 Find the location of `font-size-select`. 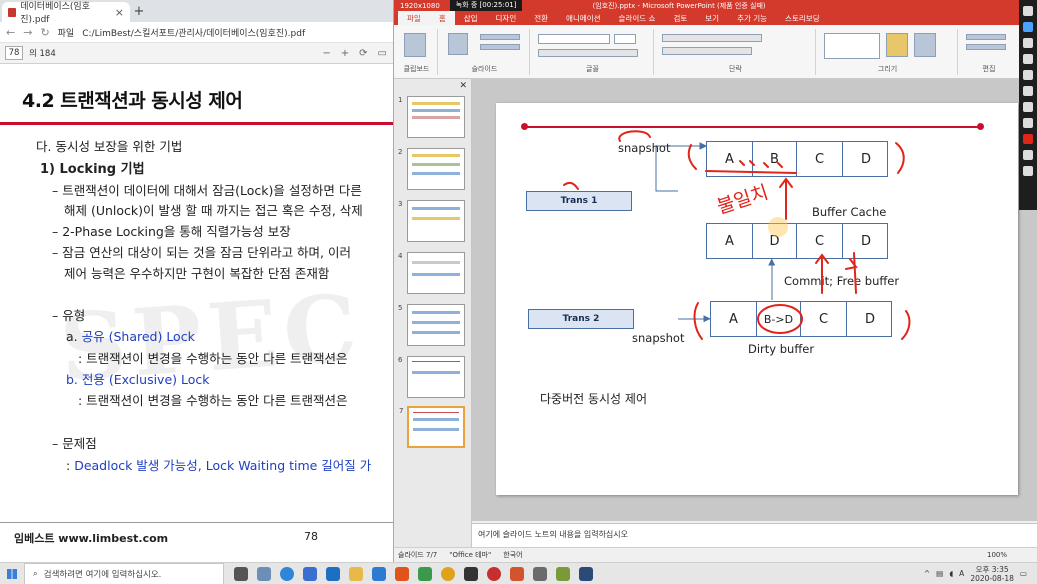

font-size-select is located at coordinates (625, 39).